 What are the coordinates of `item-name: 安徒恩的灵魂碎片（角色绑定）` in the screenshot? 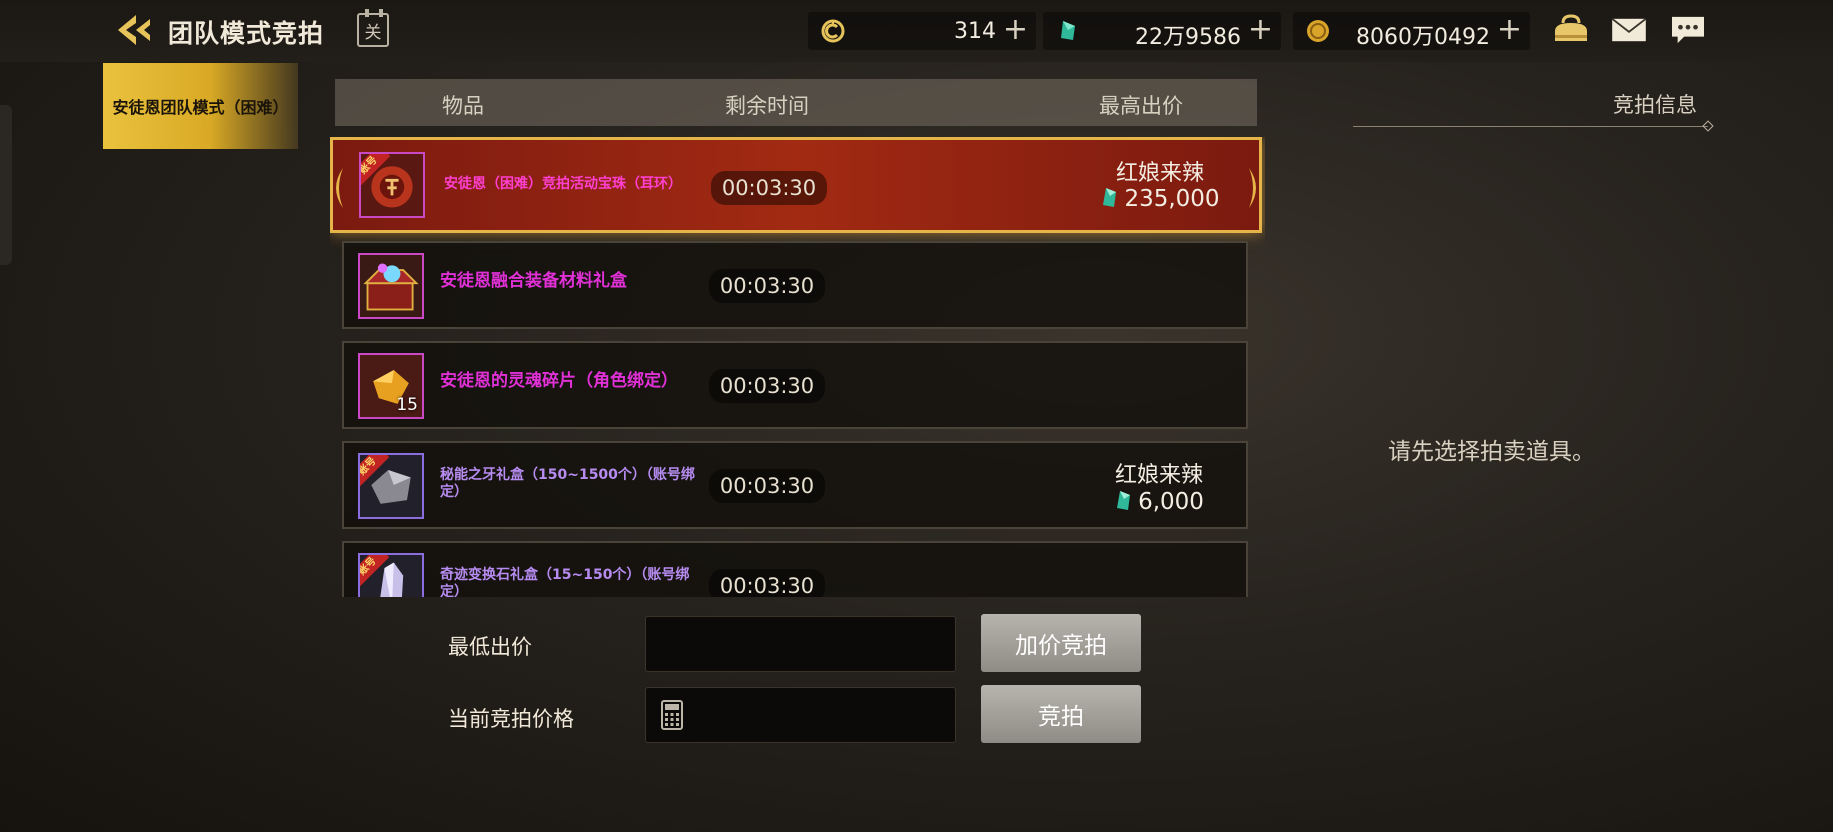 It's located at (559, 381).